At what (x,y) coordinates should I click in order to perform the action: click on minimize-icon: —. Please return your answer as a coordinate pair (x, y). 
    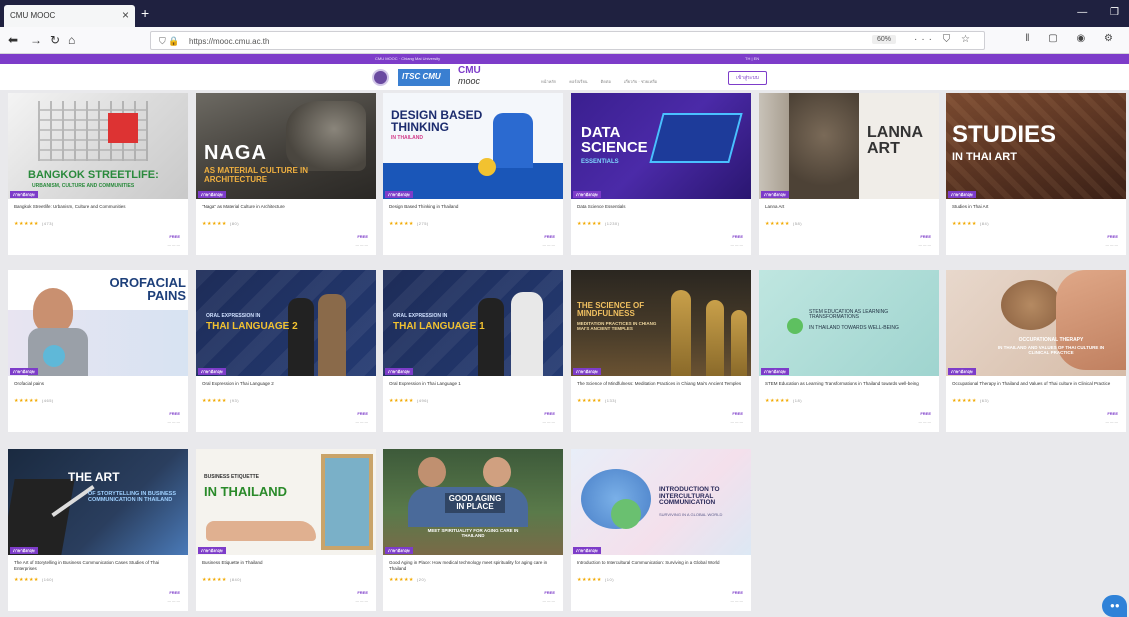
    Looking at the image, I should click on (1082, 12).